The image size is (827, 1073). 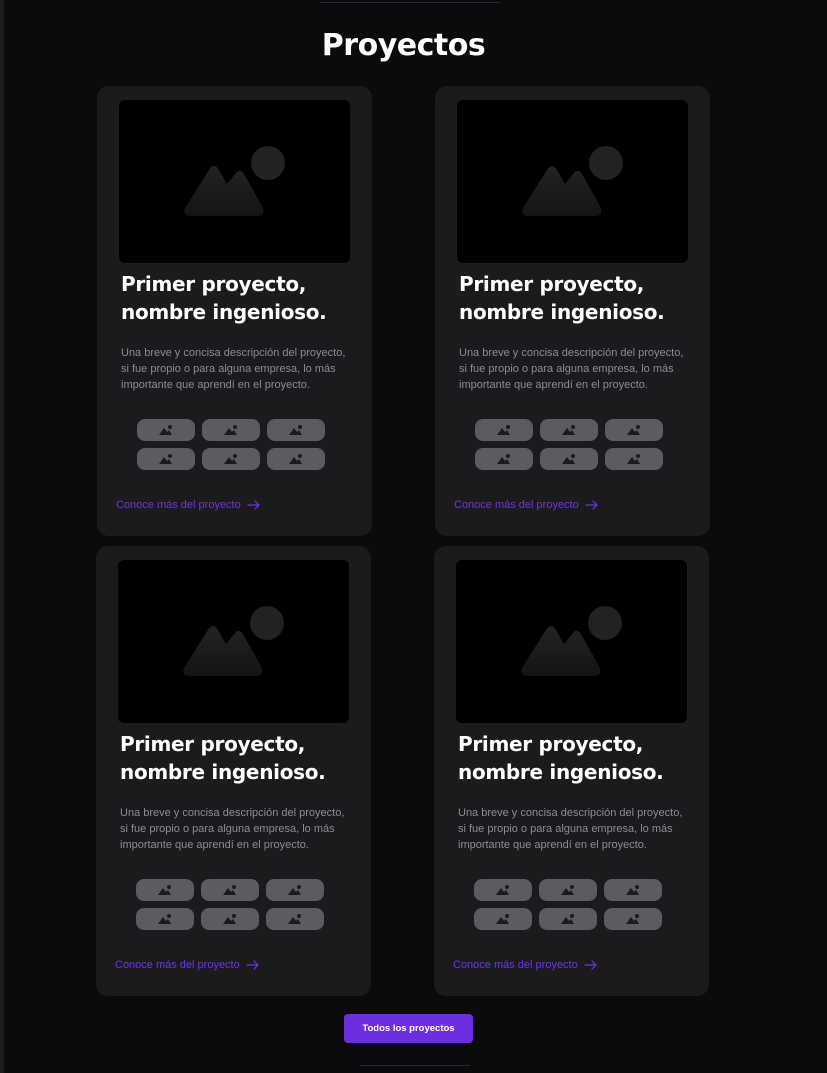 I want to click on left-edge-border, so click(x=2, y=536).